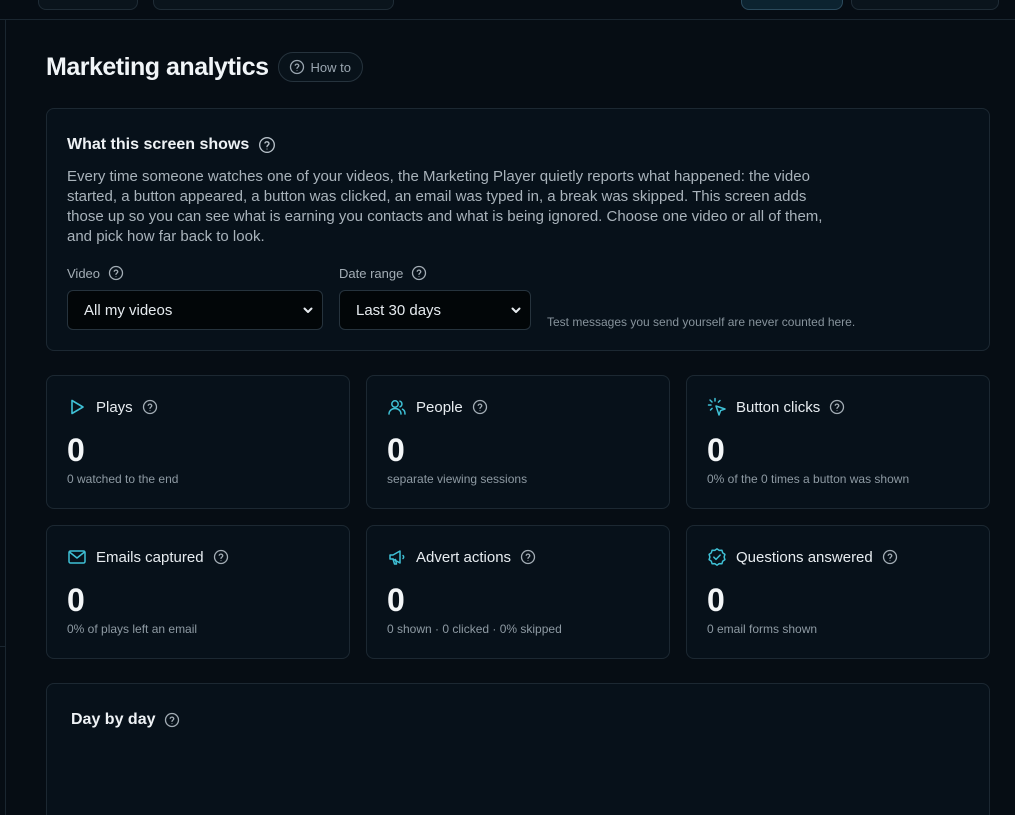  Describe the element at coordinates (5, 417) in the screenshot. I see `sidebar-divider` at that location.